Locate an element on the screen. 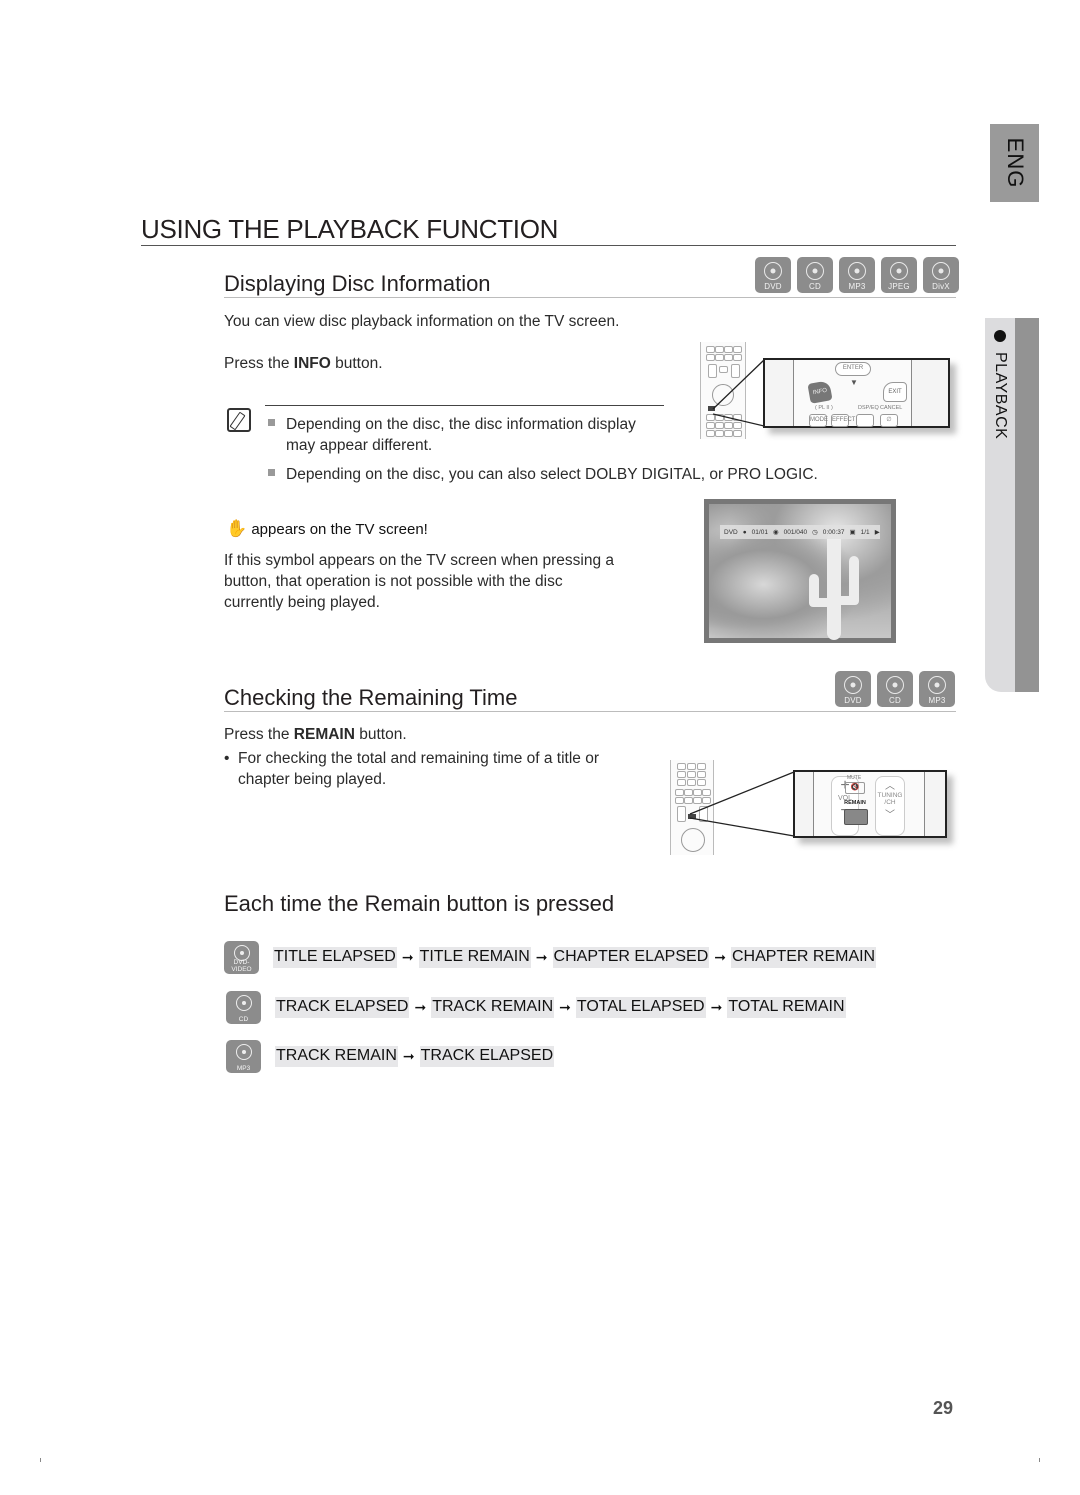 This screenshot has width=1080, height=1495. chevron-down-icon: ﹀ is located at coordinates (890, 815).